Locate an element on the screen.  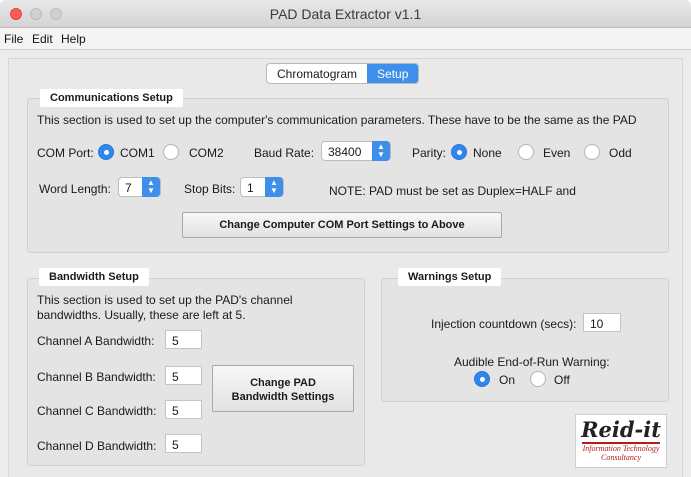
injection-countdown-input: 10 is located at coordinates (602, 322).